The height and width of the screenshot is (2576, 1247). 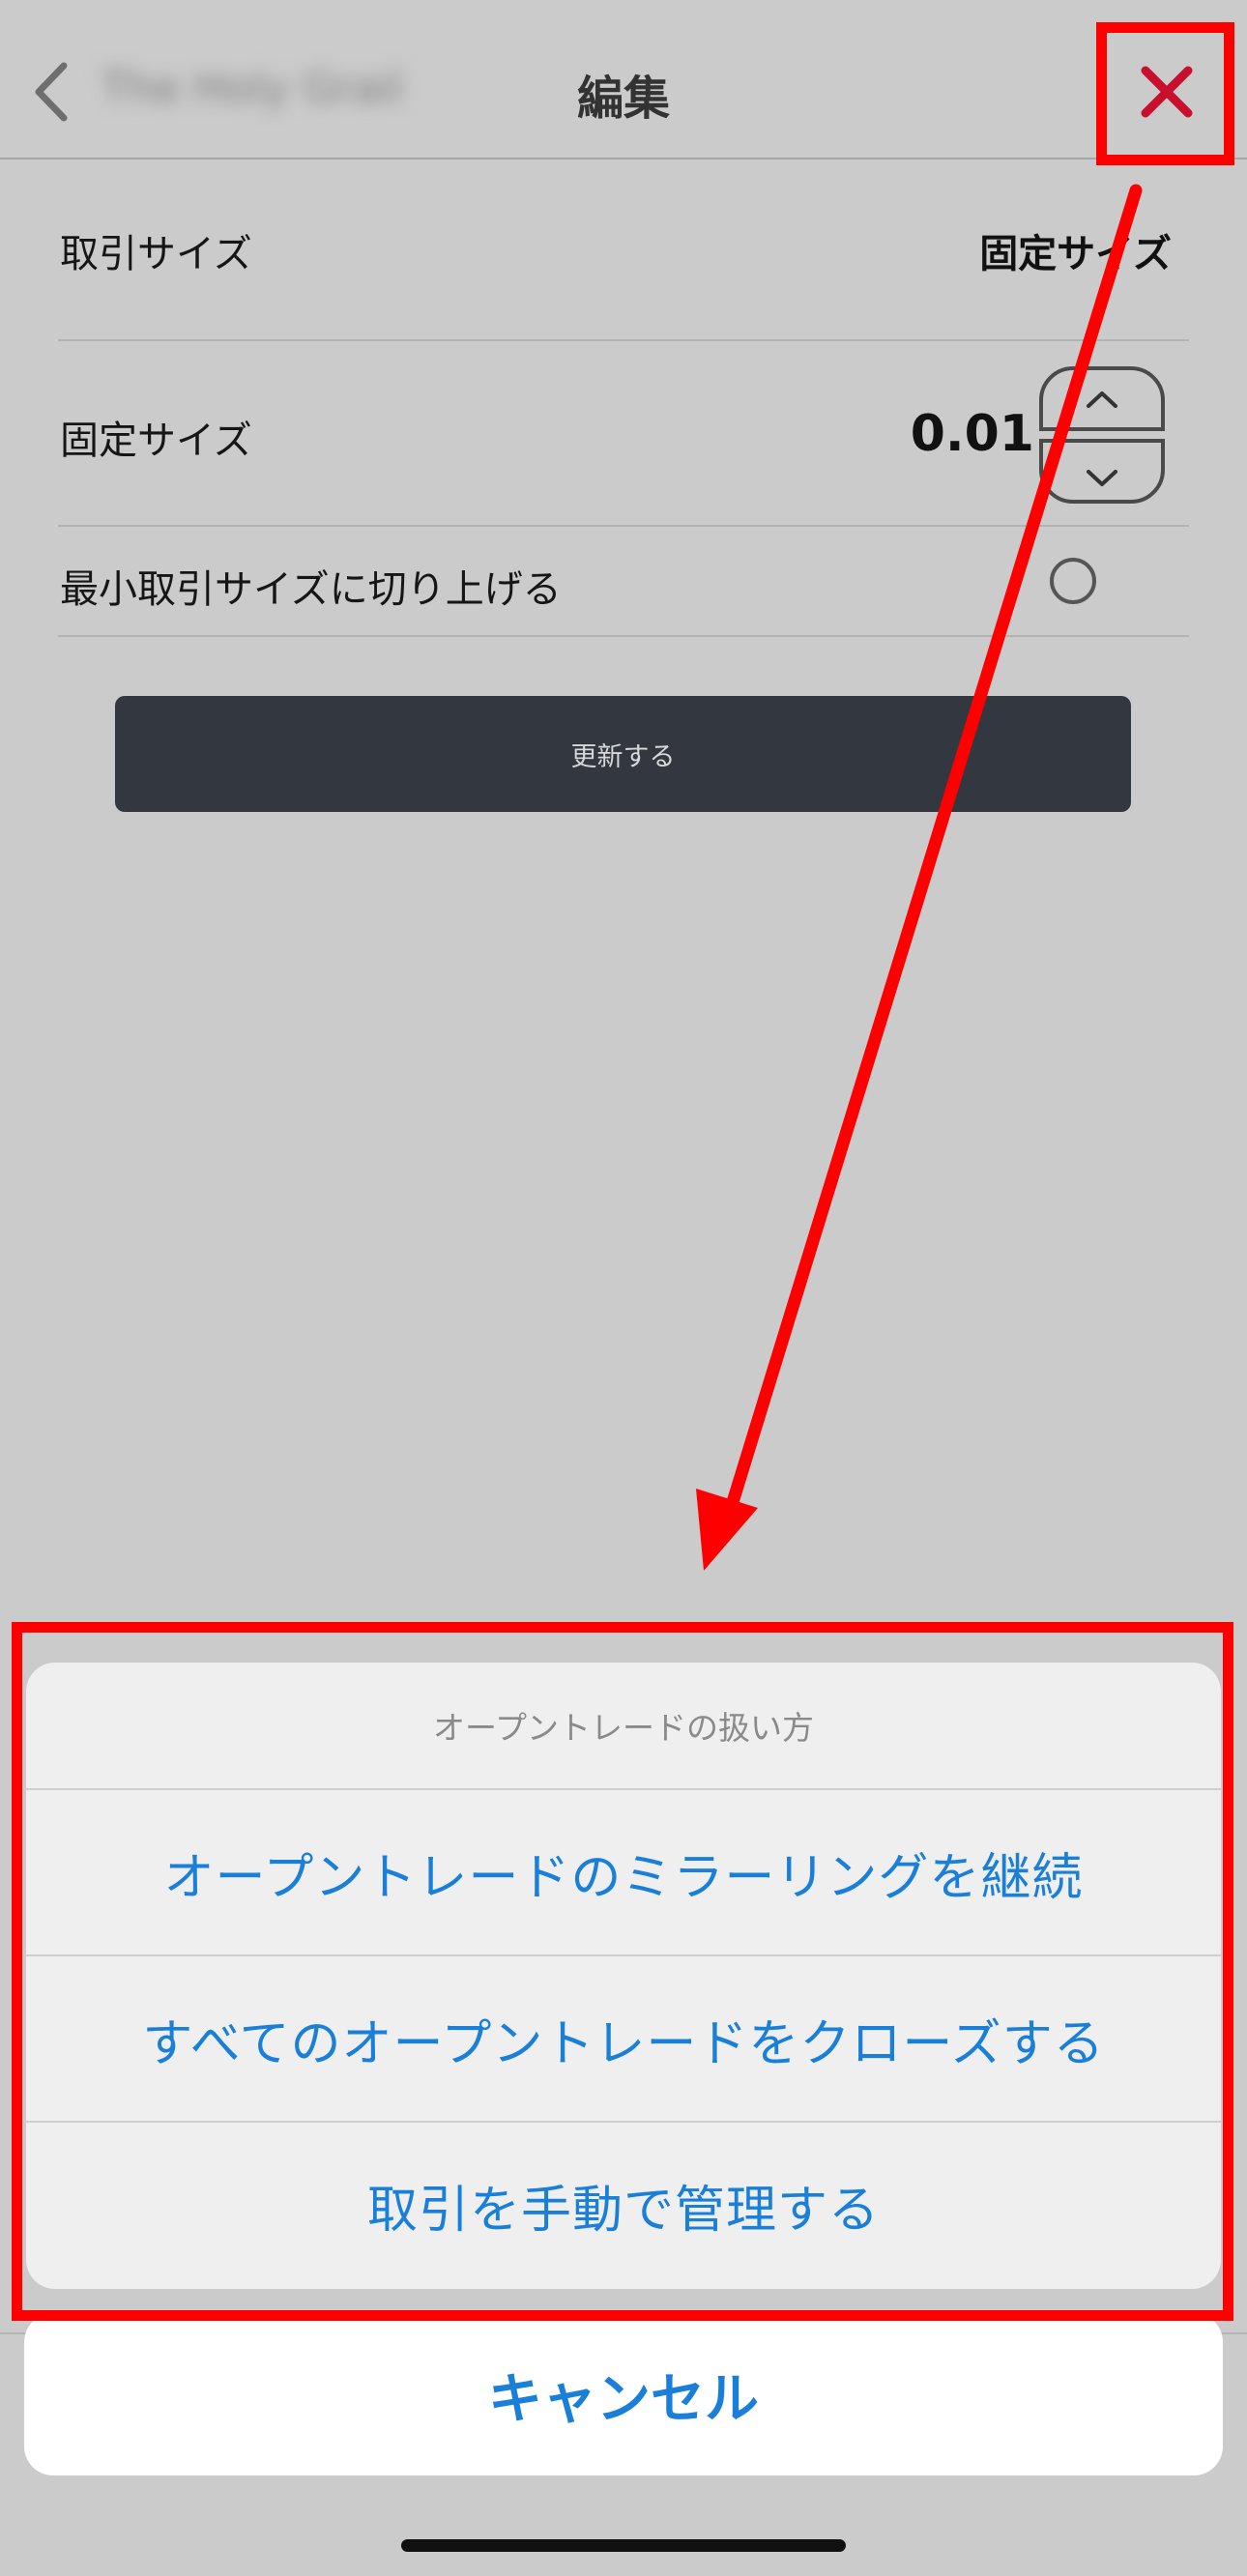 What do you see at coordinates (623, 260) in the screenshot?
I see `trade-size-row: 取引サイズ 固定サイズ` at bounding box center [623, 260].